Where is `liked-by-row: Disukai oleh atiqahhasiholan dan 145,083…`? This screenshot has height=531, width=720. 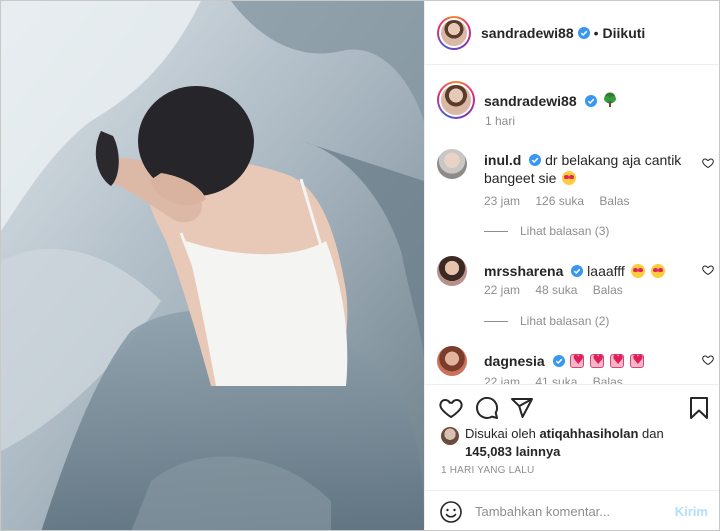 liked-by-row: Disukai oleh atiqahhasiholan dan 145,083… is located at coordinates (568, 443).